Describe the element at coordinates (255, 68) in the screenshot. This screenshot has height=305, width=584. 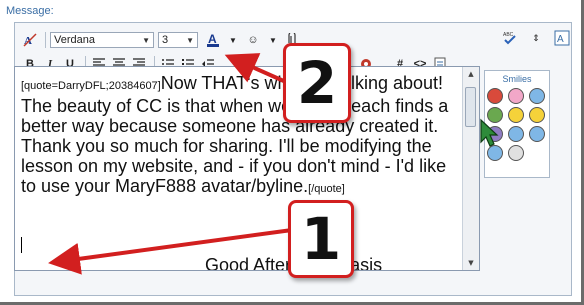
I see `arrow-to-font-size` at that location.